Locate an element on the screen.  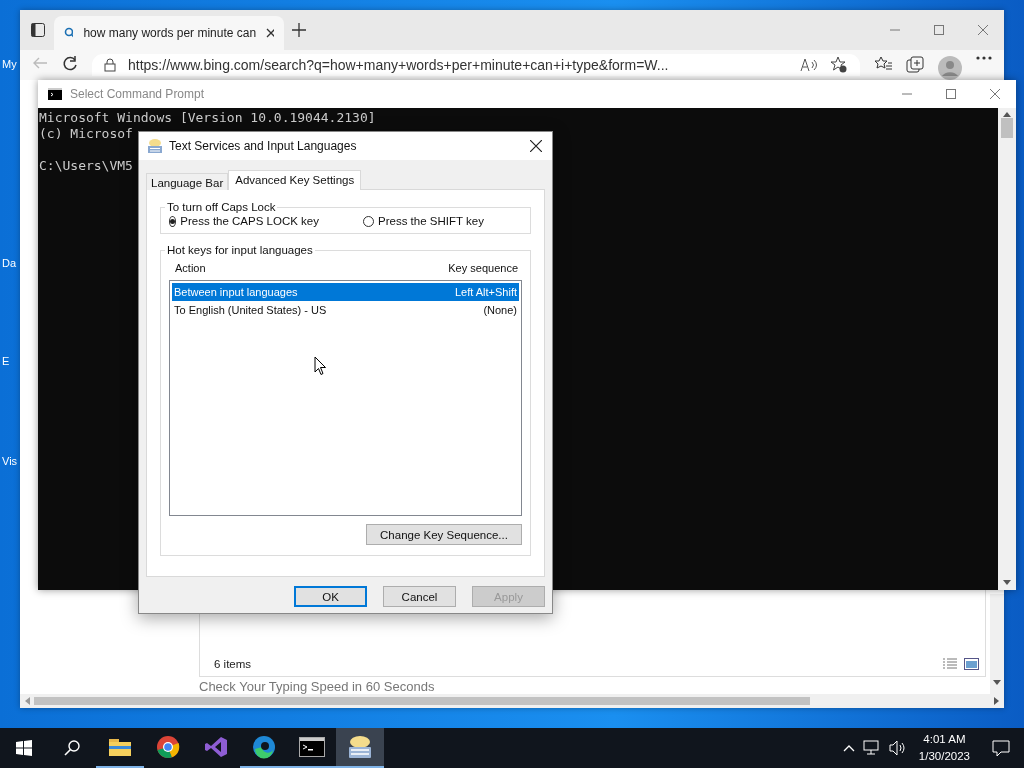
console-line: (c) Microsof is located at coordinates (86, 134).